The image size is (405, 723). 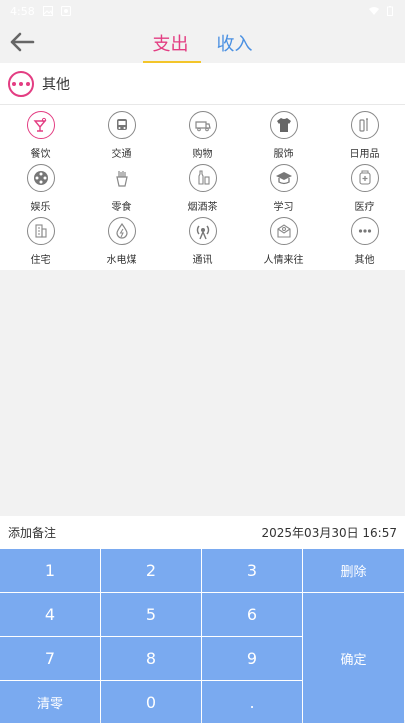 I want to click on category-label: 人情来往, so click(x=283, y=260).